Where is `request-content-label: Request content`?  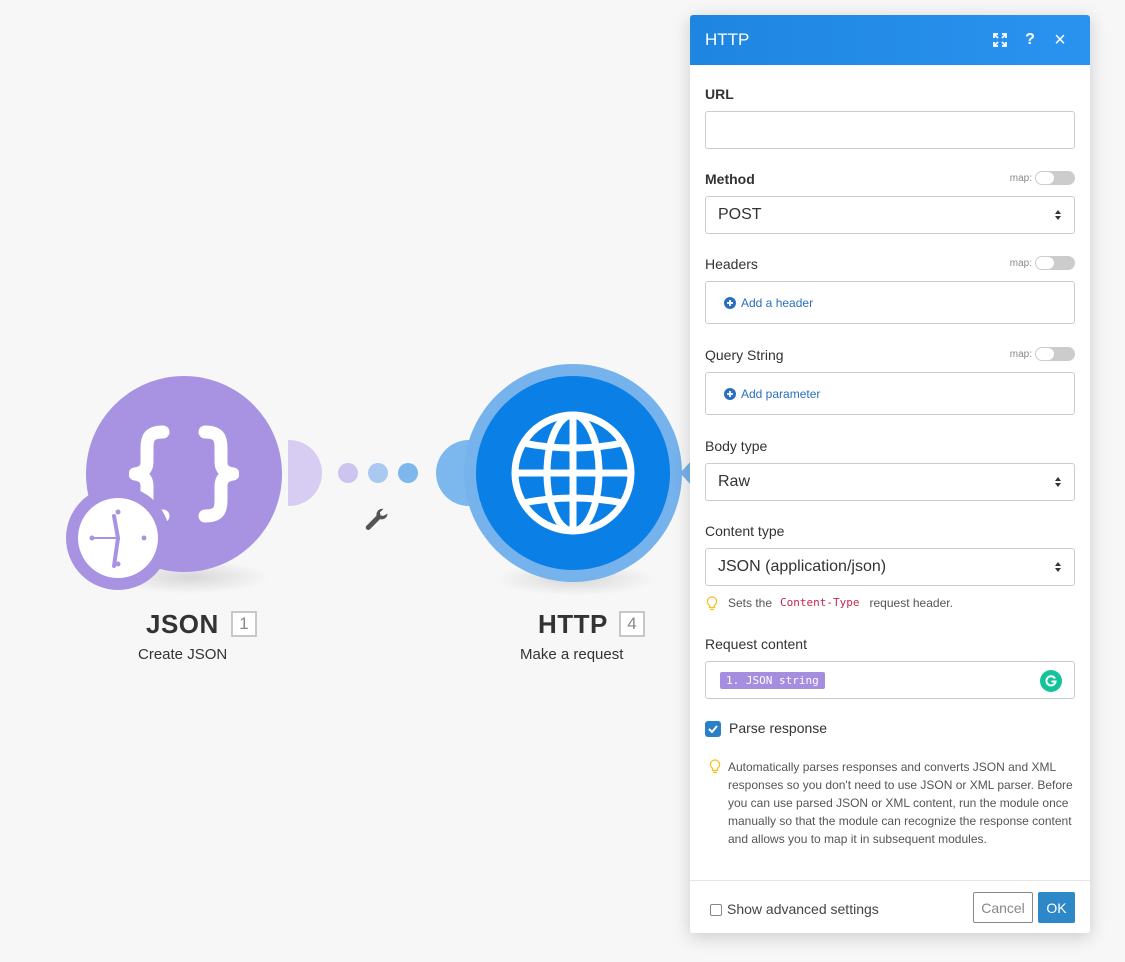
request-content-label: Request content is located at coordinates (756, 644).